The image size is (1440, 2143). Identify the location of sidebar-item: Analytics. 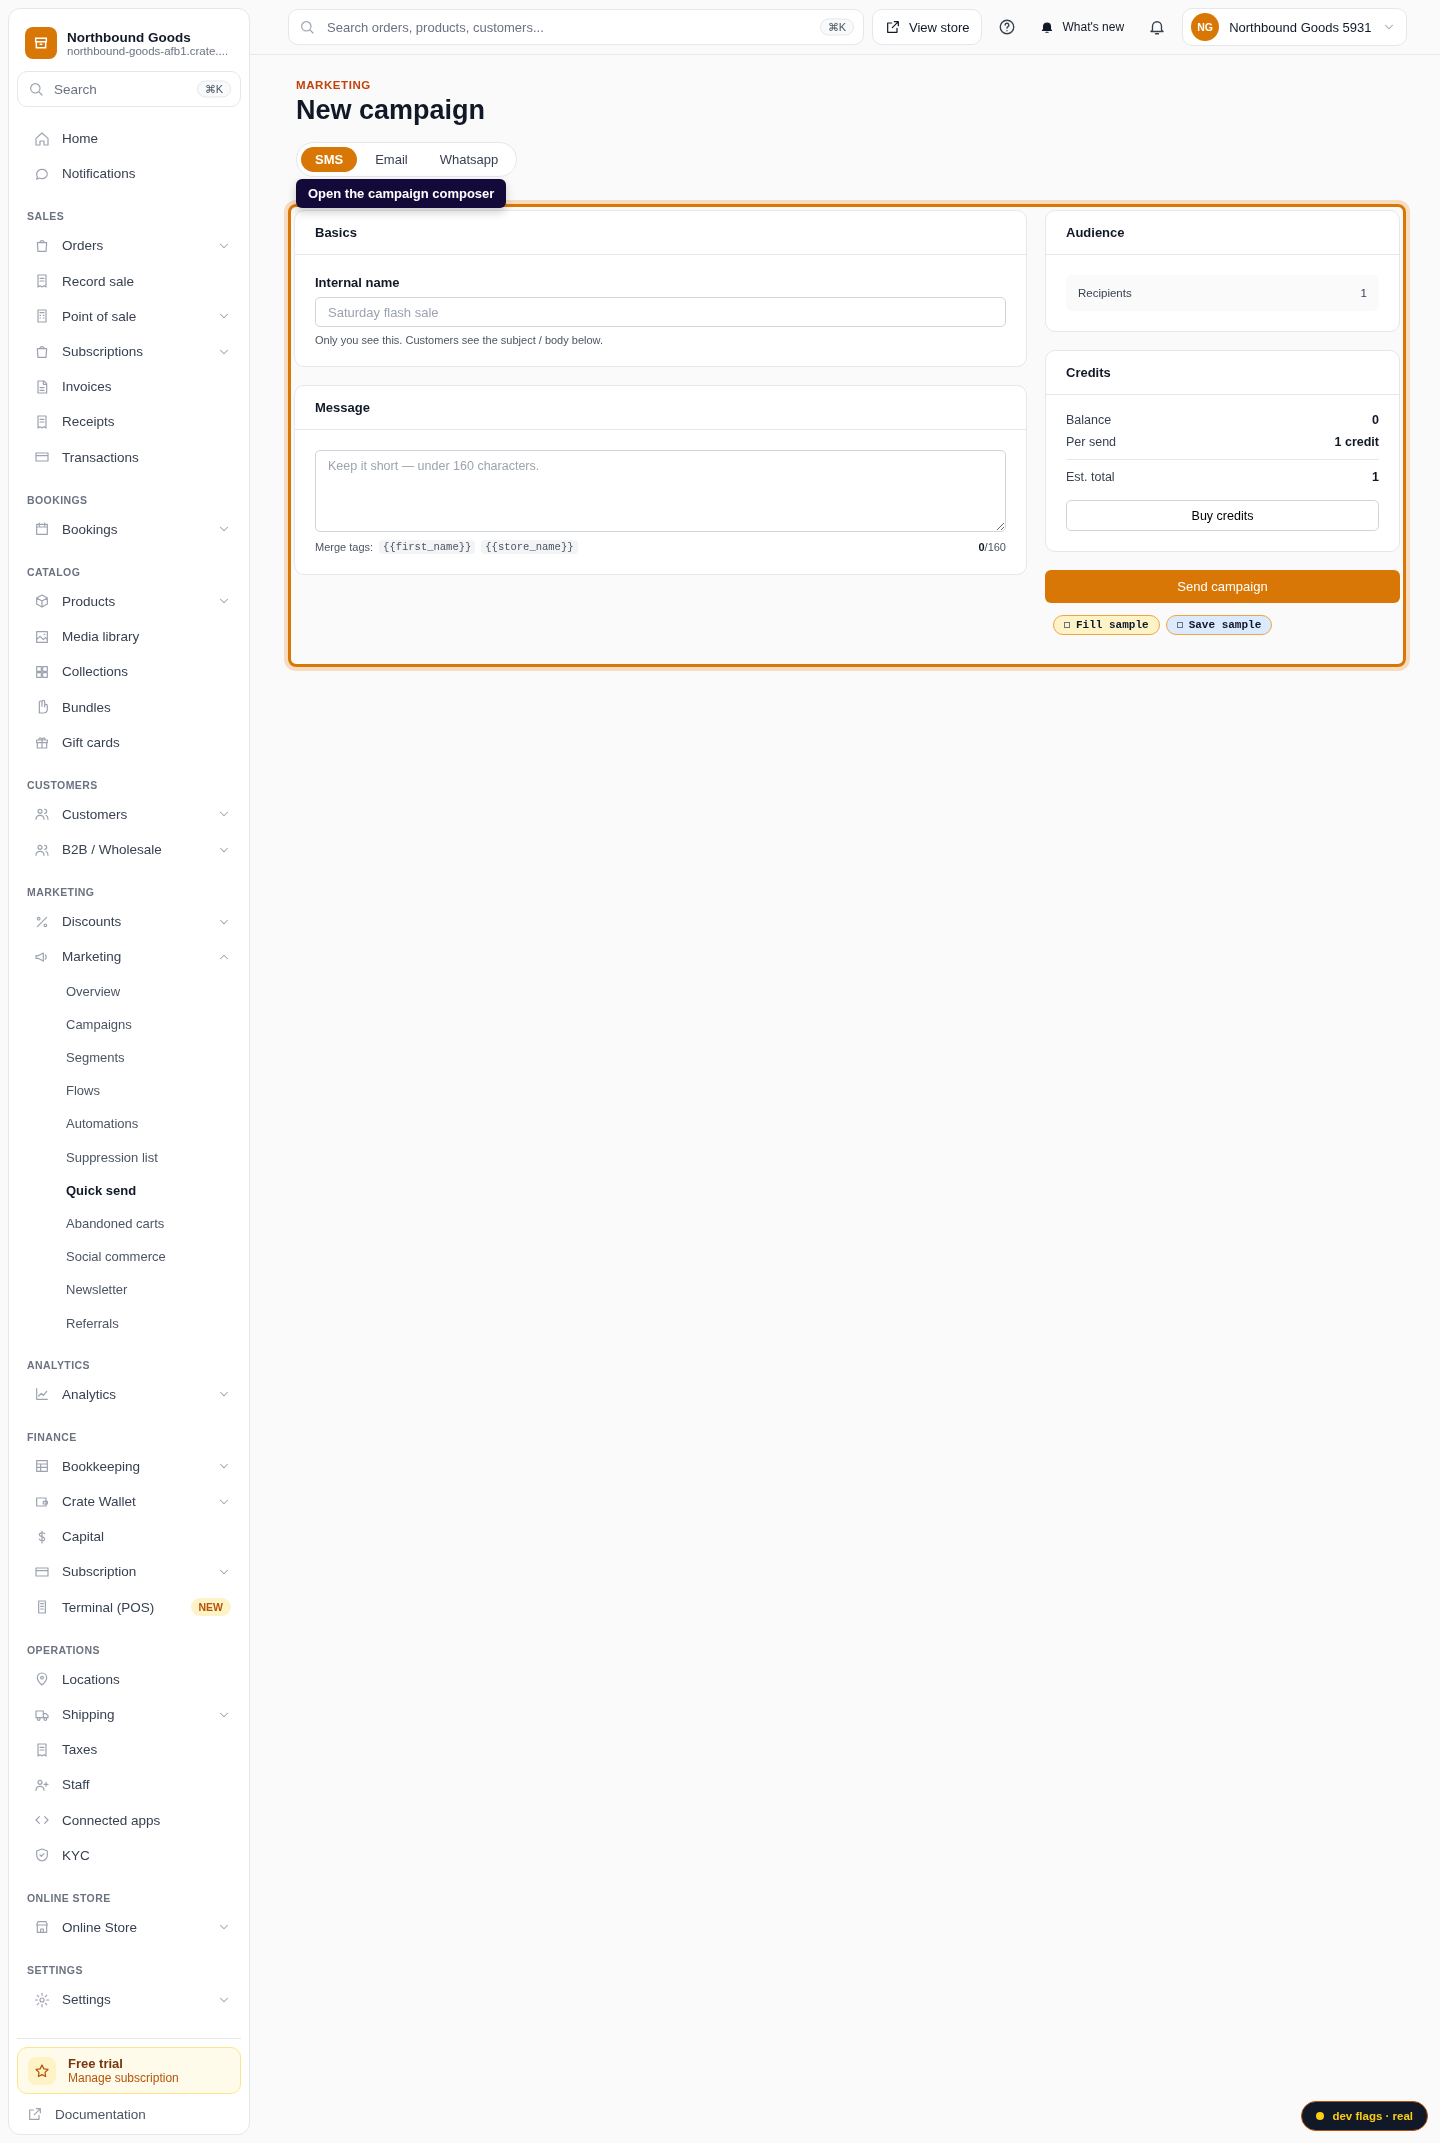
(129, 1394).